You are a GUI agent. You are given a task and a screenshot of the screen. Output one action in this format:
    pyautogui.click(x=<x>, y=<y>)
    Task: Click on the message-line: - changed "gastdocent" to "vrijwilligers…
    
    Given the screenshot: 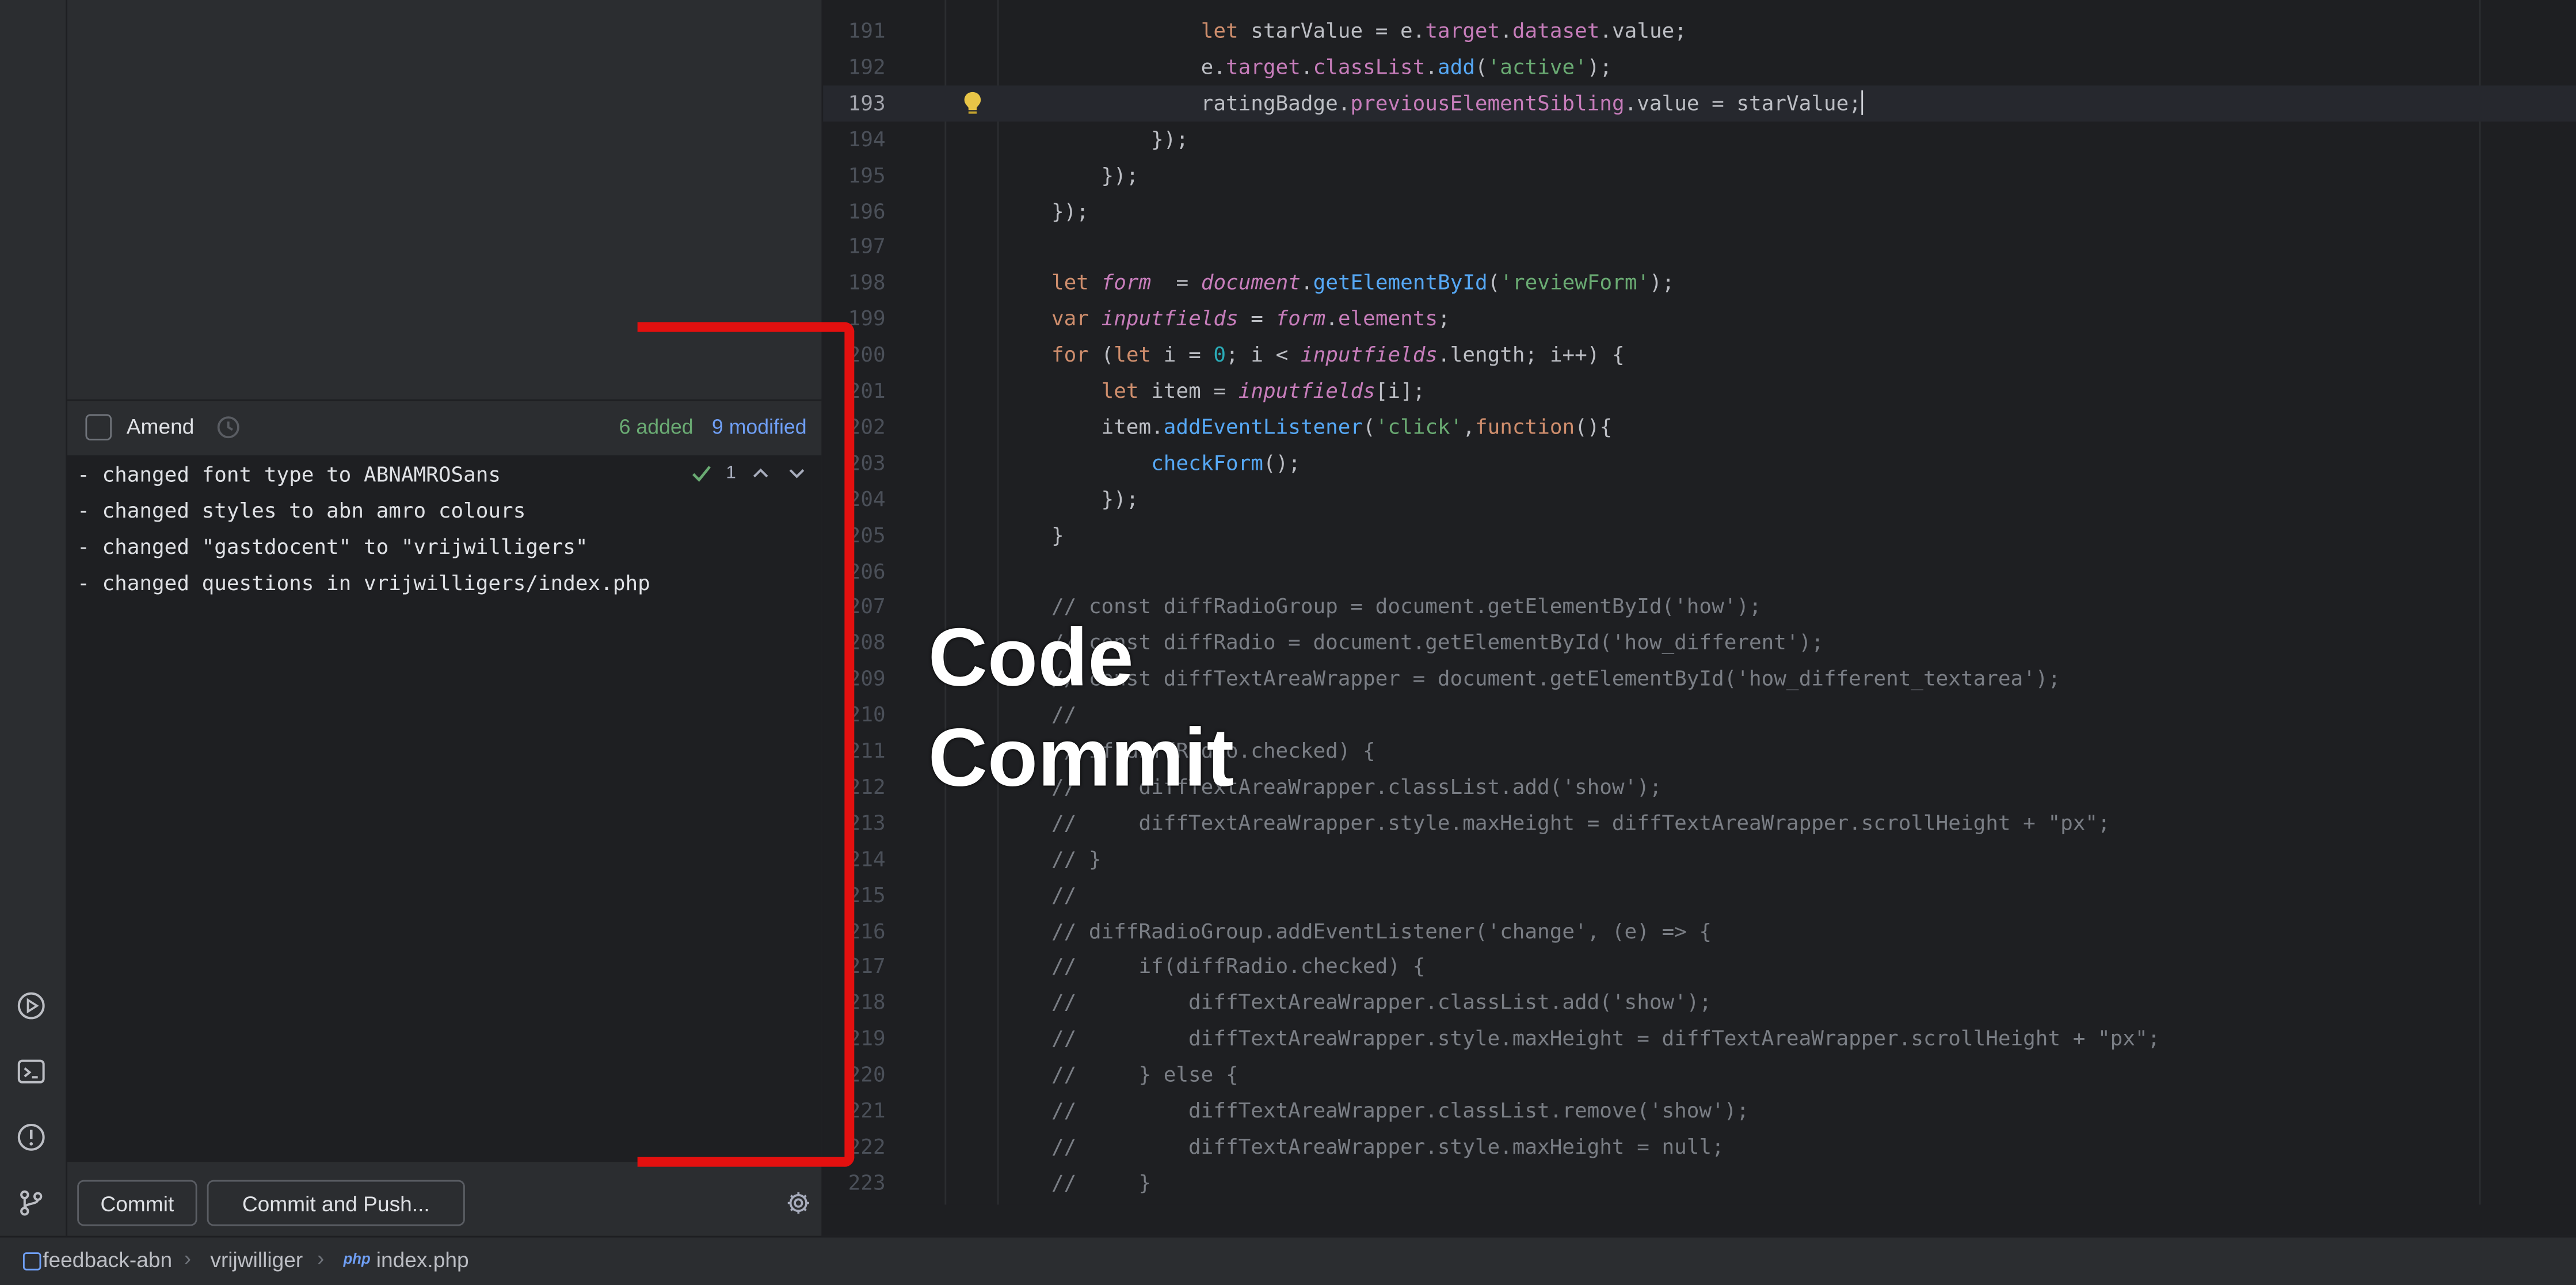 What is the action you would take?
    pyautogui.click(x=332, y=546)
    